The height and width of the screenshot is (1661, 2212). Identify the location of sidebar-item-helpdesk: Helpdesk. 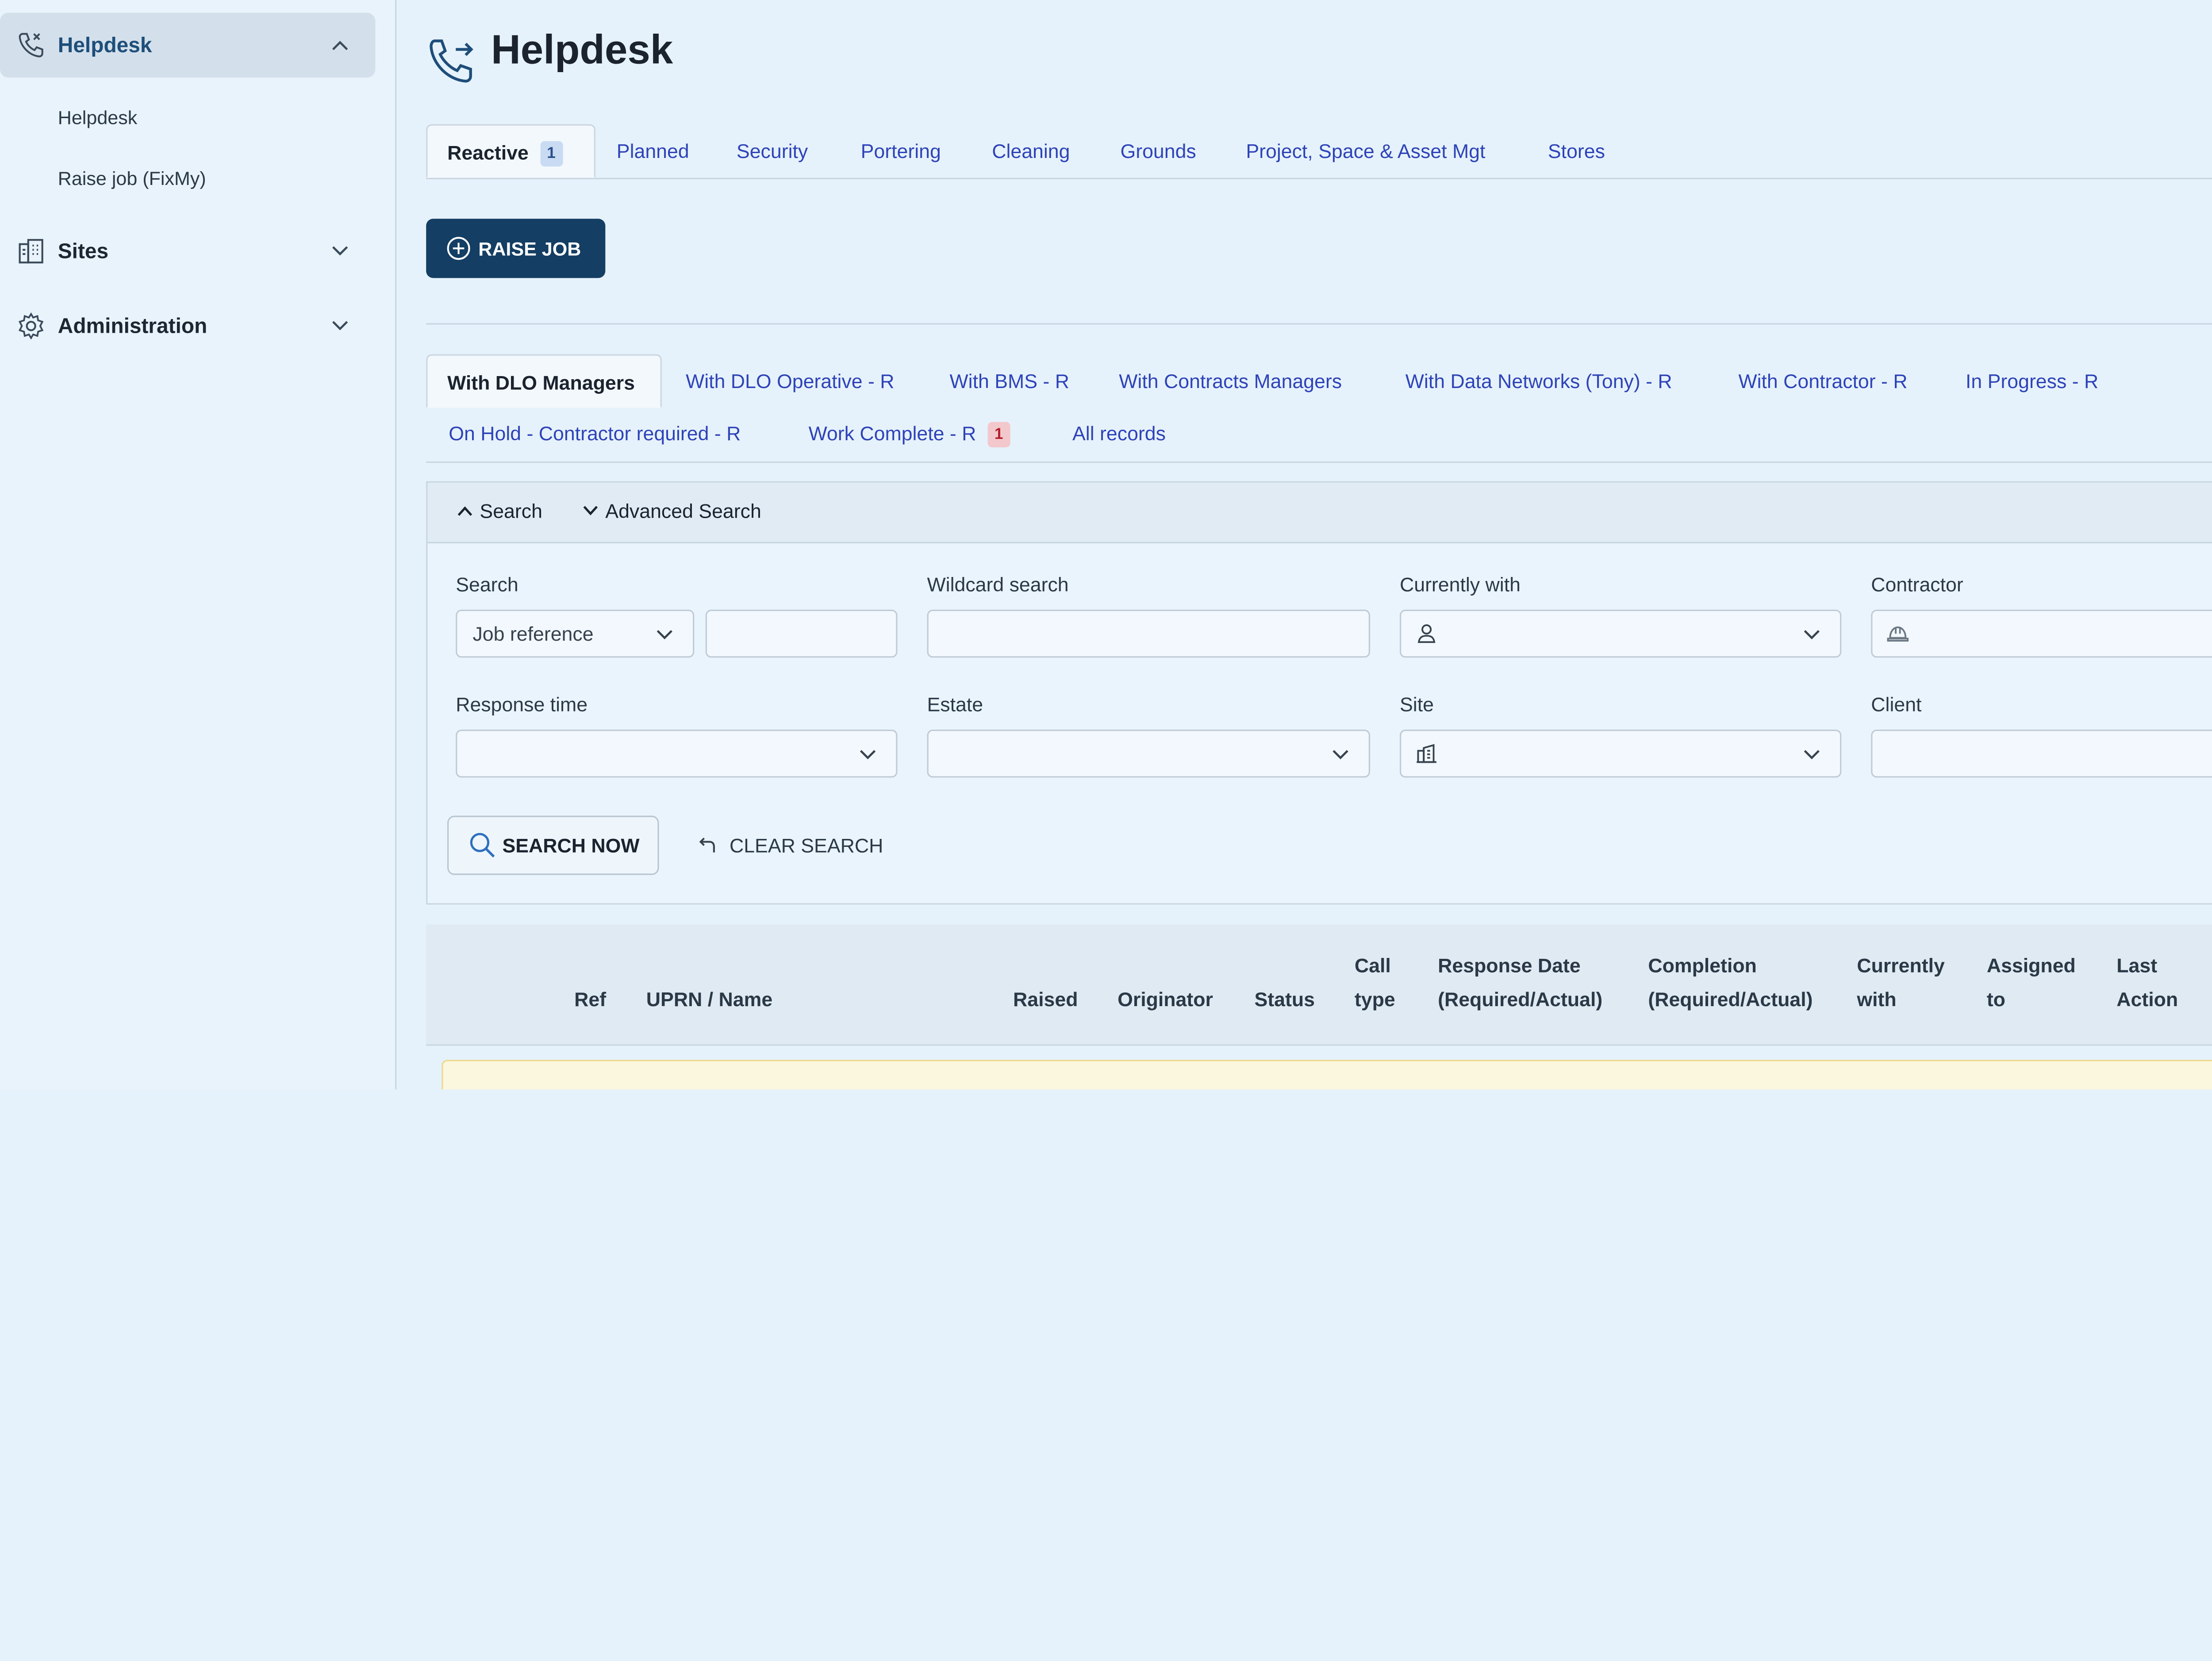
(188, 45).